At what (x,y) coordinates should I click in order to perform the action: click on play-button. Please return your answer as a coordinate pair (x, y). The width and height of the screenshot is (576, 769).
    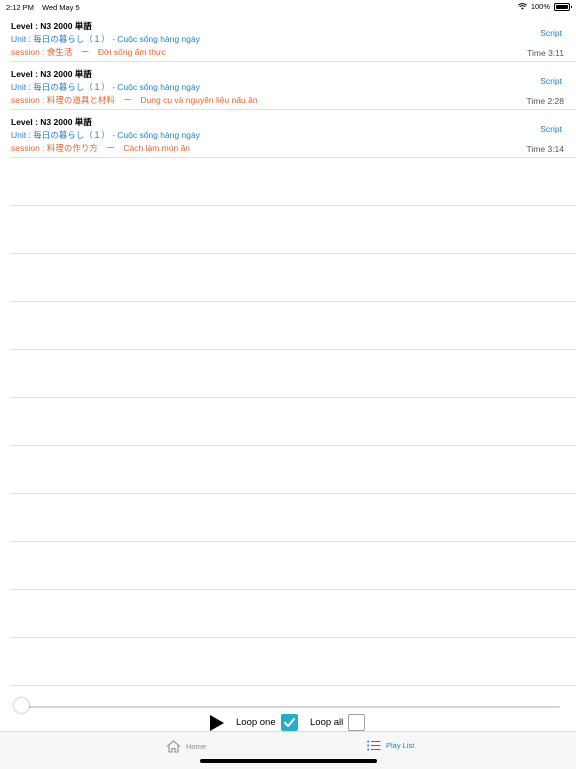
    Looking at the image, I should click on (217, 723).